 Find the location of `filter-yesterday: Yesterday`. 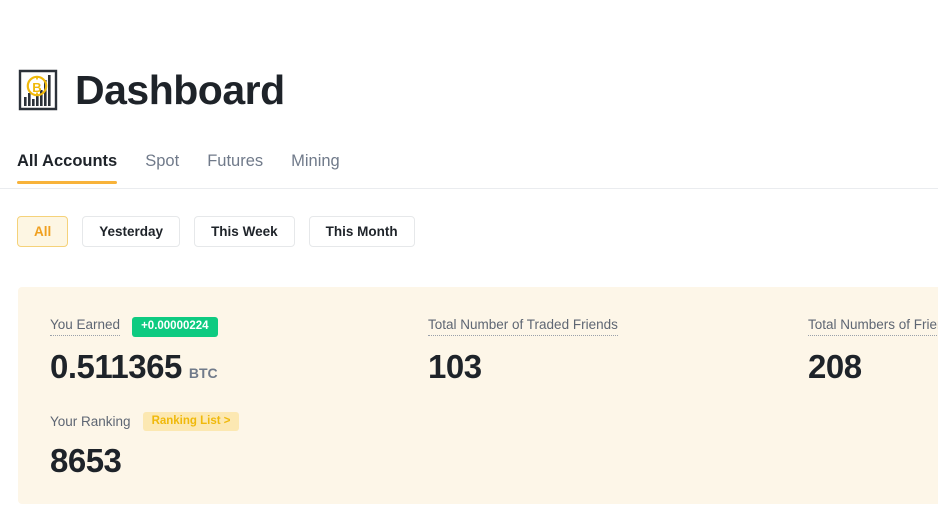

filter-yesterday: Yesterday is located at coordinates (131, 231).